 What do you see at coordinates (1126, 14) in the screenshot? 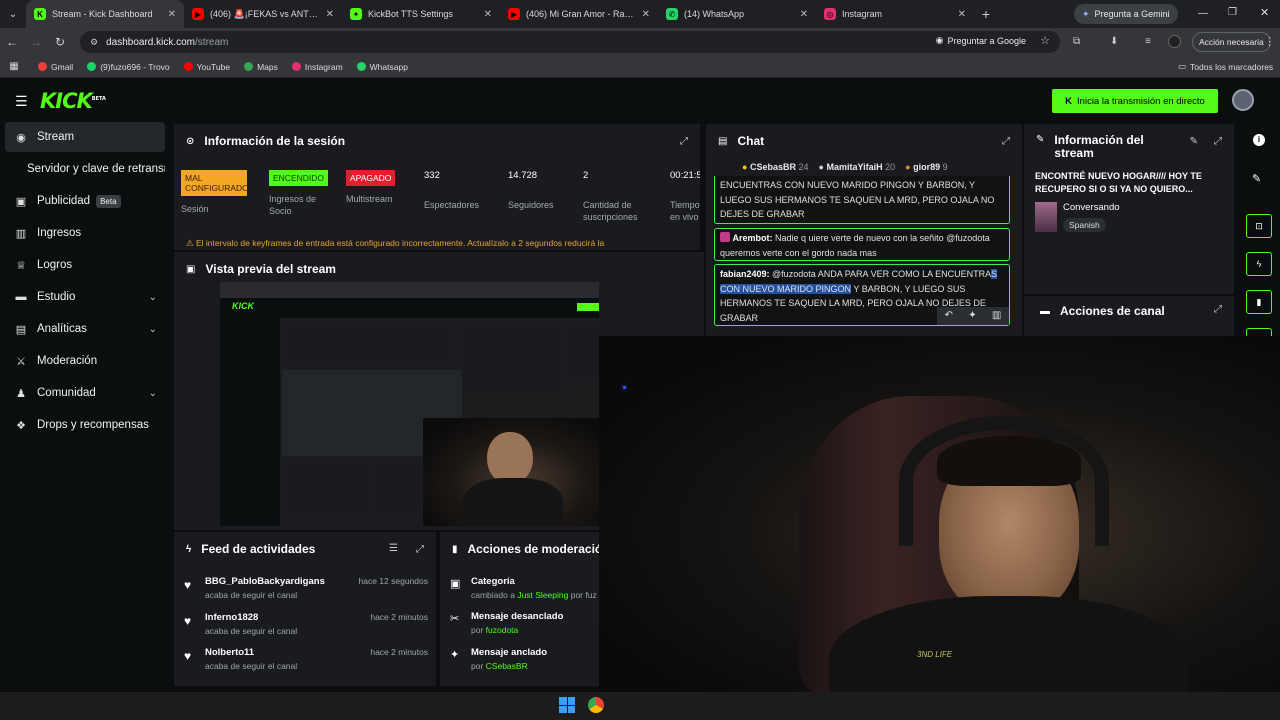
I see `gemini-button: ✦ Pregunta a Gemini` at bounding box center [1126, 14].